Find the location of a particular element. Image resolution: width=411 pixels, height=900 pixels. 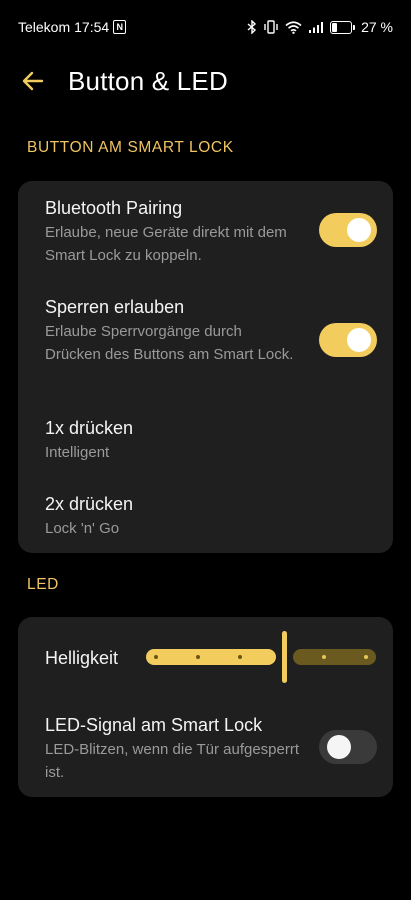

vibrate-icon is located at coordinates (271, 27).